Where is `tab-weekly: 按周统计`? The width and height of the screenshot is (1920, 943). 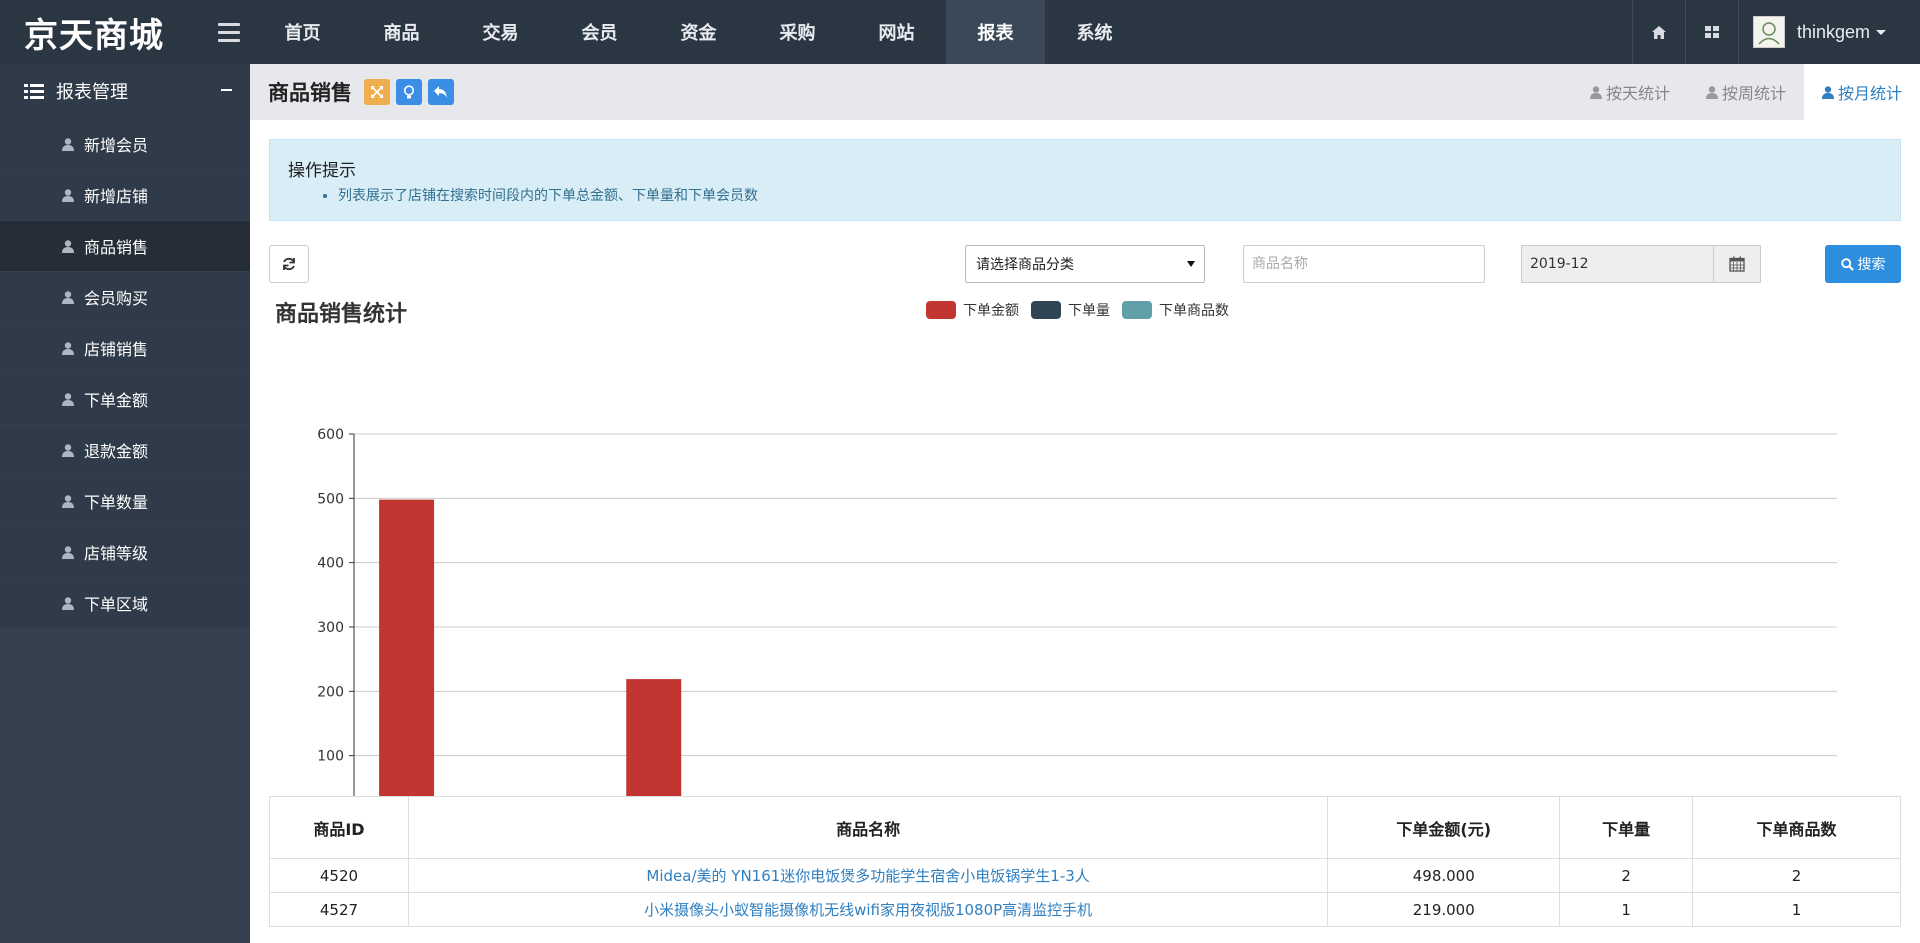 tab-weekly: 按周统计 is located at coordinates (1746, 92).